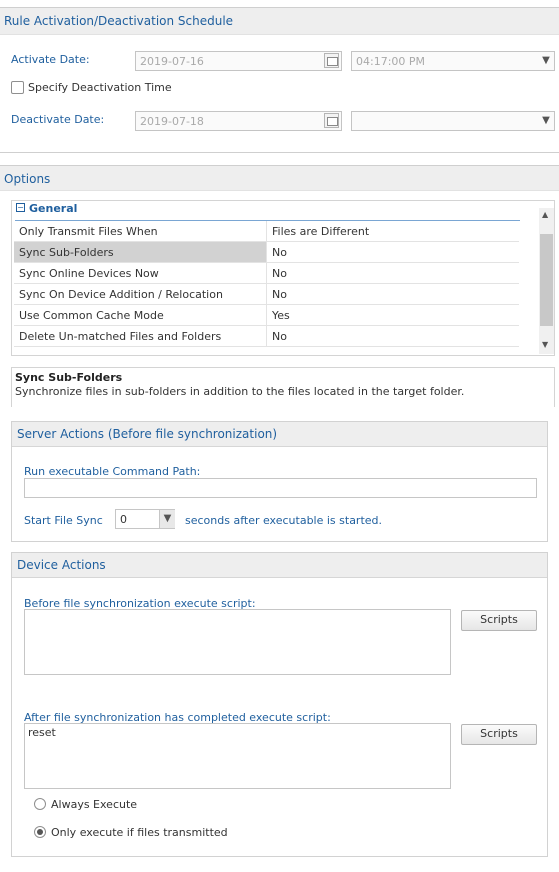 The height and width of the screenshot is (872, 559). I want to click on start-file-sync-suffix: seconds after executable is started., so click(284, 520).